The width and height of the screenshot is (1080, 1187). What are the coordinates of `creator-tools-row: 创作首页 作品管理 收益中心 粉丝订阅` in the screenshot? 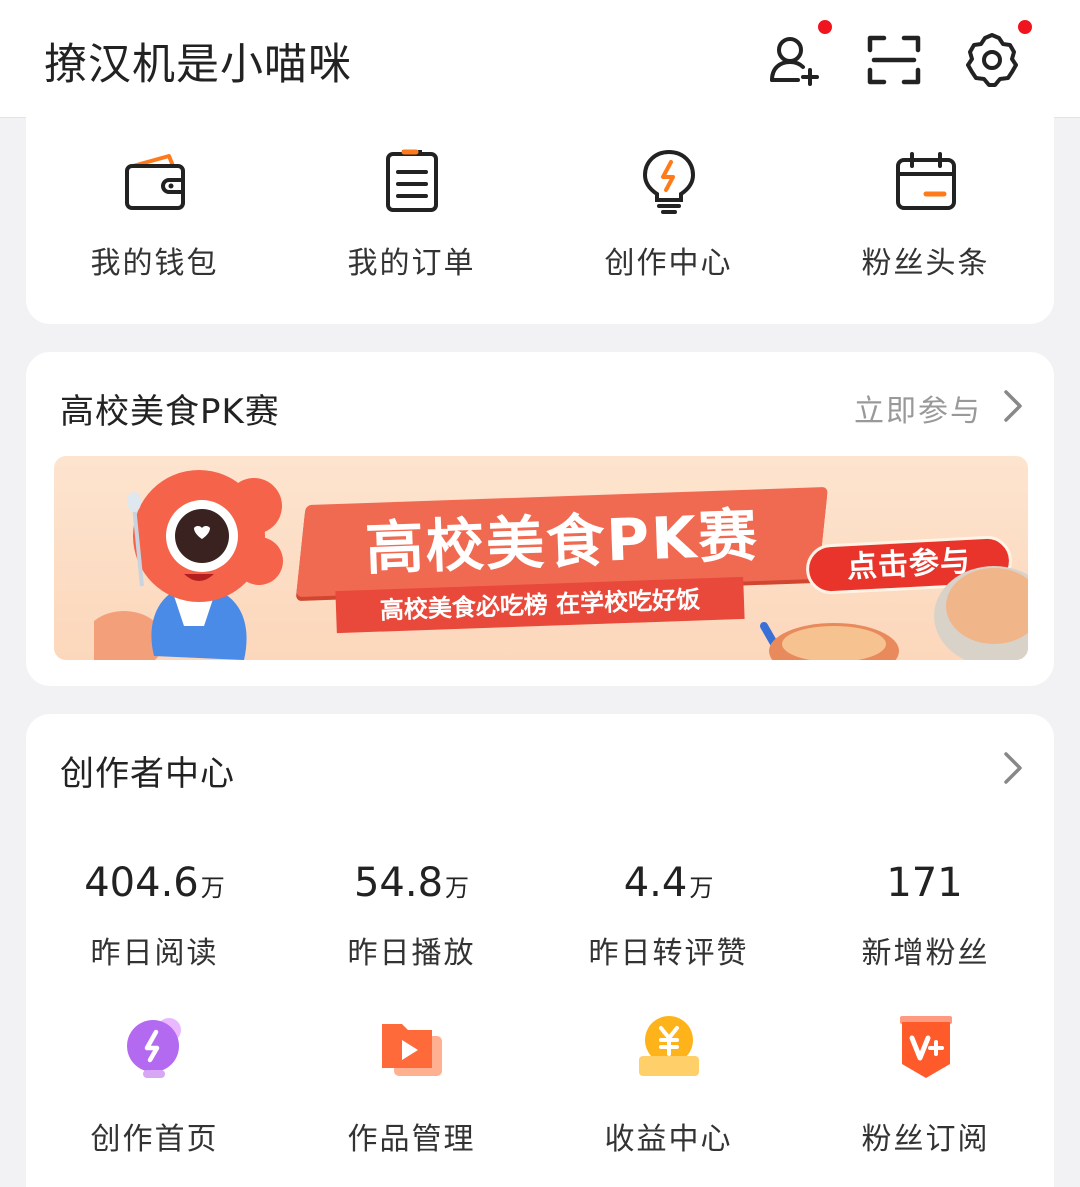 It's located at (540, 1085).